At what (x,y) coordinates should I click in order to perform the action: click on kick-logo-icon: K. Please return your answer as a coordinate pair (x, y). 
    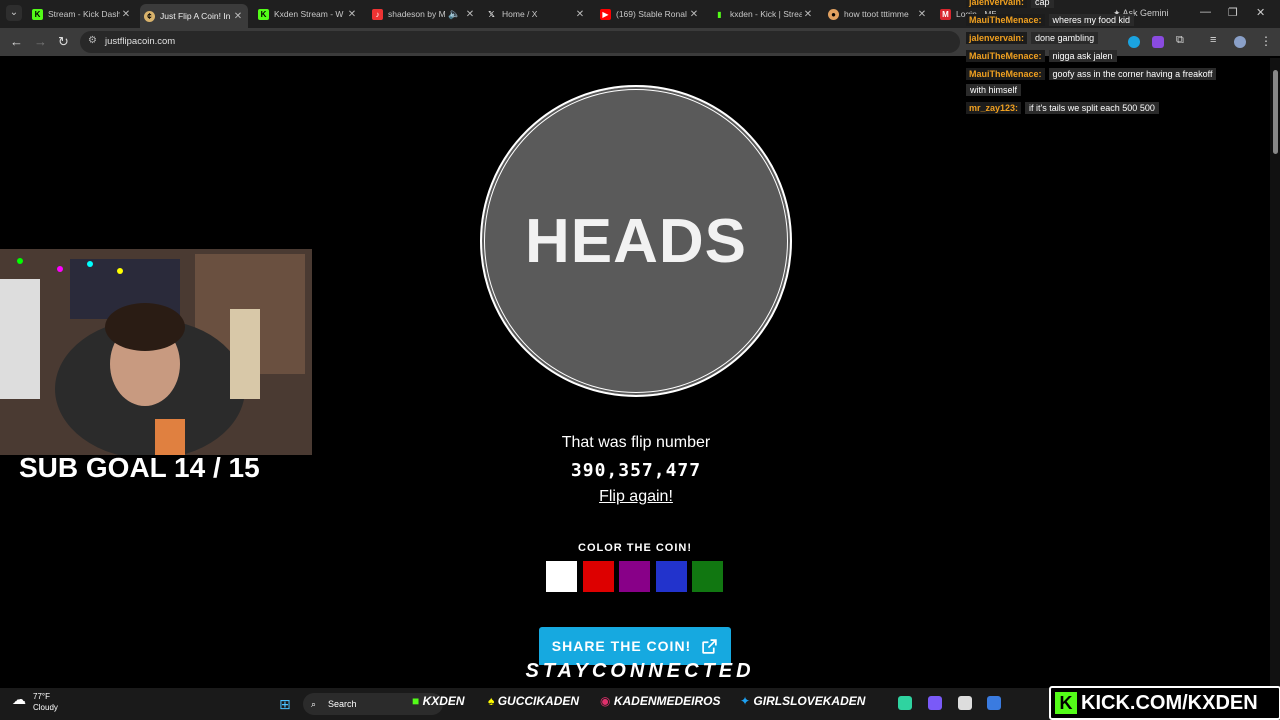
    Looking at the image, I should click on (1066, 703).